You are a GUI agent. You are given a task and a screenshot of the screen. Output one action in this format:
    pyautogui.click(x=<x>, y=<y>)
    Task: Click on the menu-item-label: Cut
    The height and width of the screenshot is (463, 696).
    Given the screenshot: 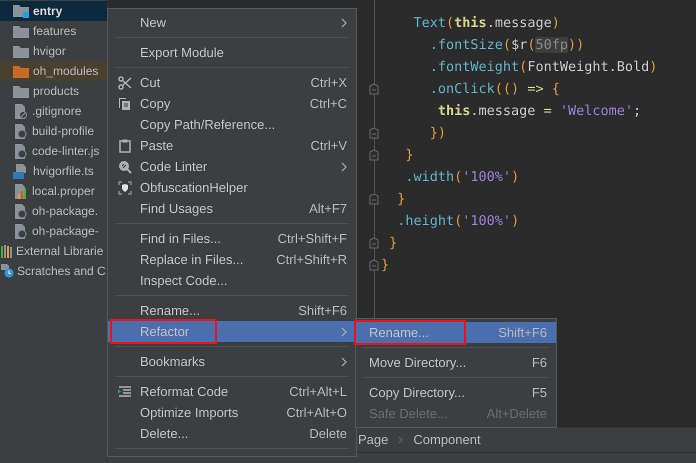 What is the action you would take?
    pyautogui.click(x=150, y=83)
    